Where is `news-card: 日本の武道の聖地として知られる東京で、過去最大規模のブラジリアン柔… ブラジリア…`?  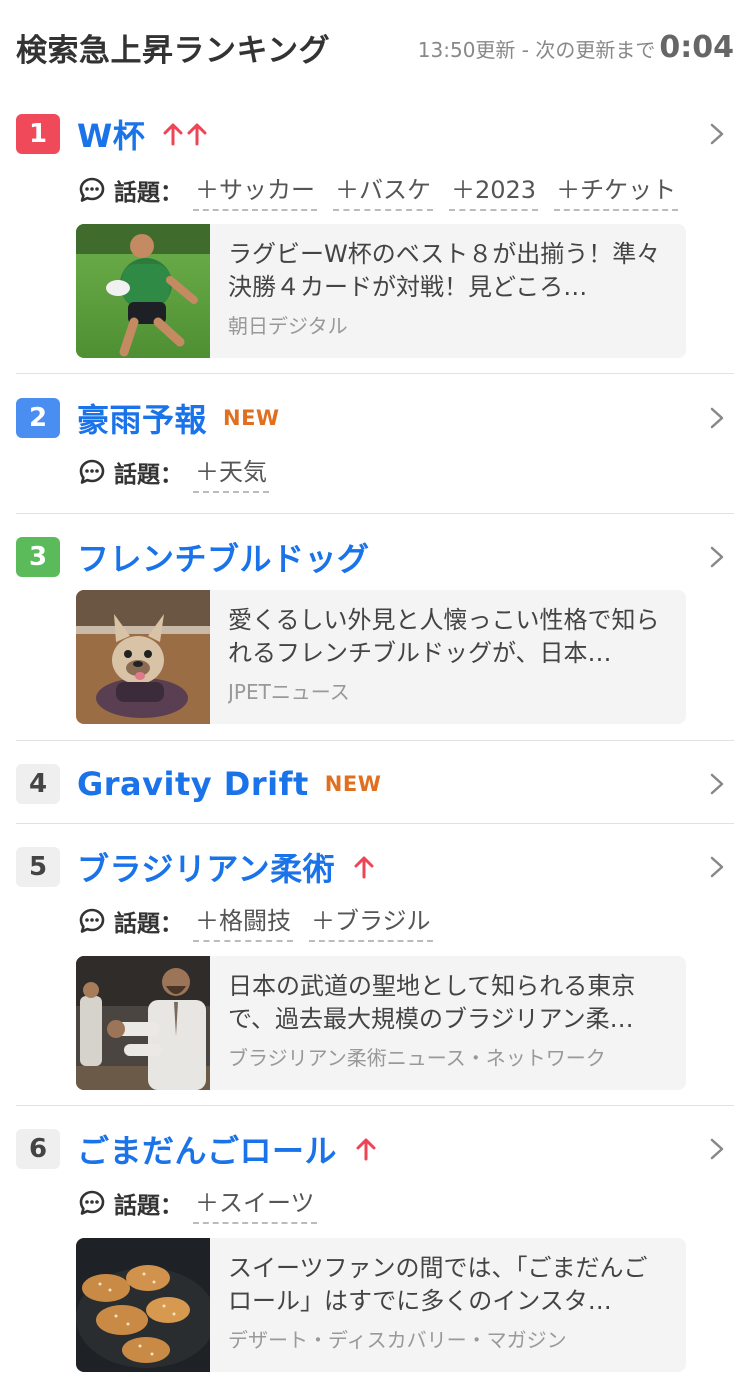 news-card: 日本の武道の聖地として知られる東京で、過去最大規模のブラジリアン柔… ブラジリア… is located at coordinates (381, 1023).